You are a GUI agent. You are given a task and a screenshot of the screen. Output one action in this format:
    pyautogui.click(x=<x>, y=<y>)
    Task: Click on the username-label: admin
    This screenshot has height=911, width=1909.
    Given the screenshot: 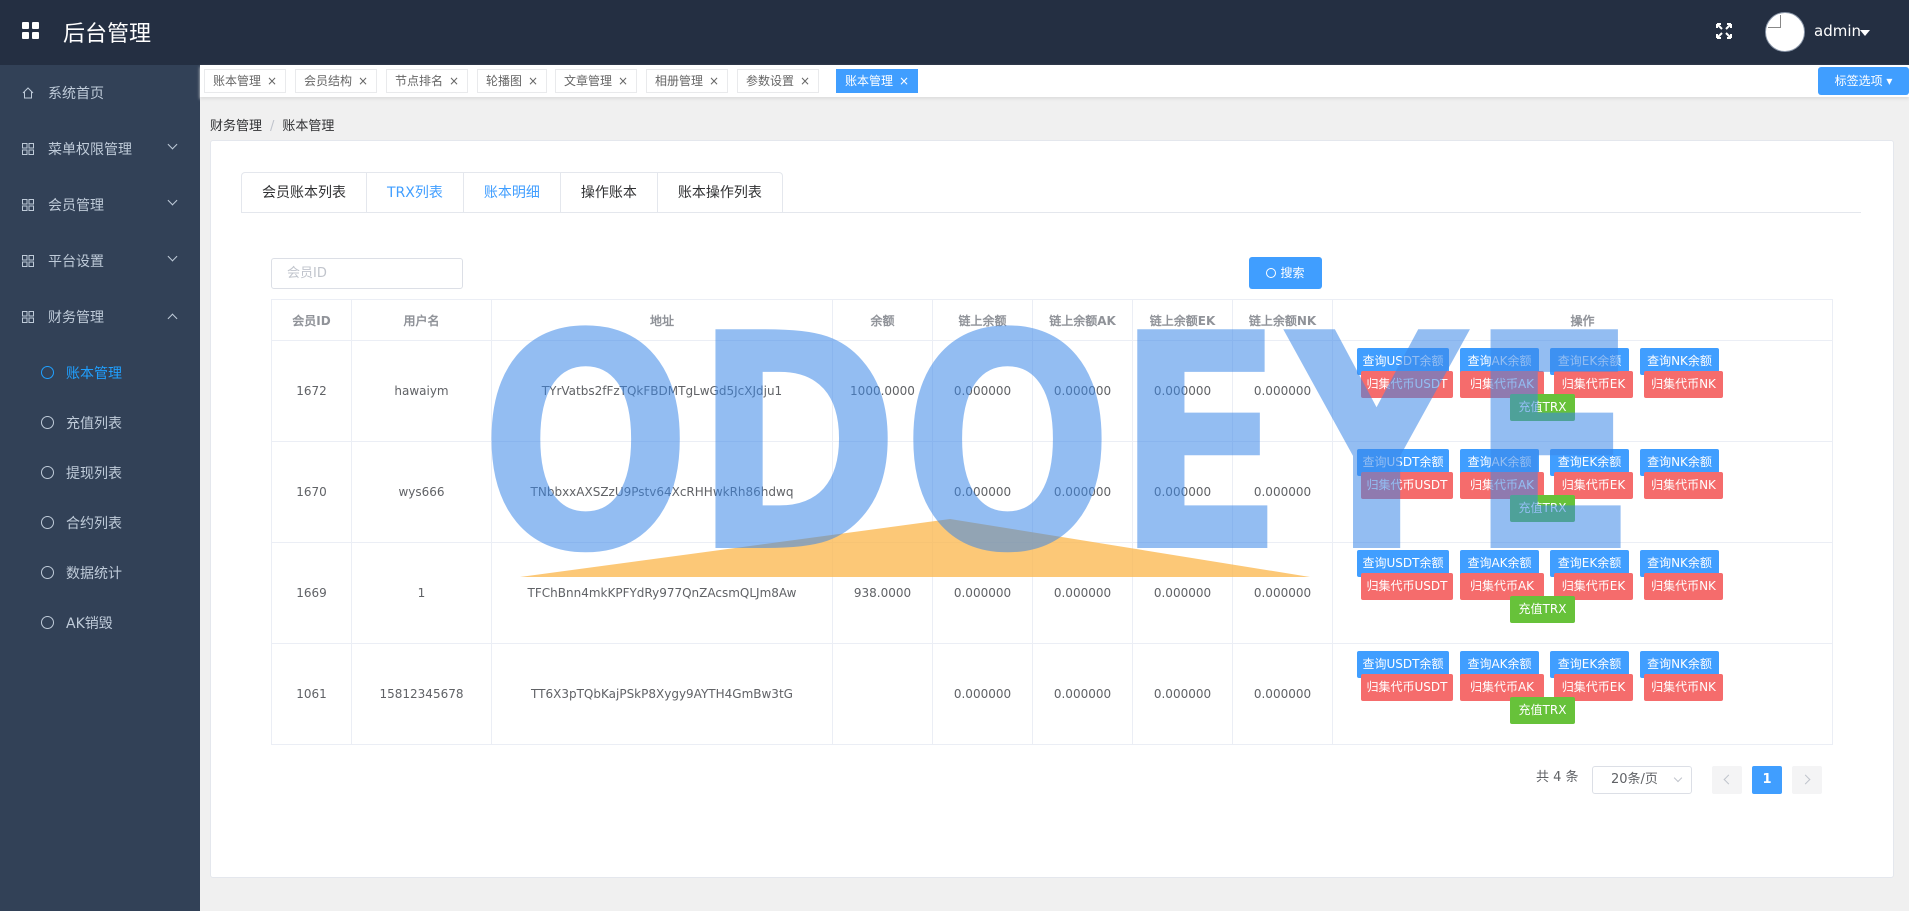 What is the action you would take?
    pyautogui.click(x=1837, y=31)
    